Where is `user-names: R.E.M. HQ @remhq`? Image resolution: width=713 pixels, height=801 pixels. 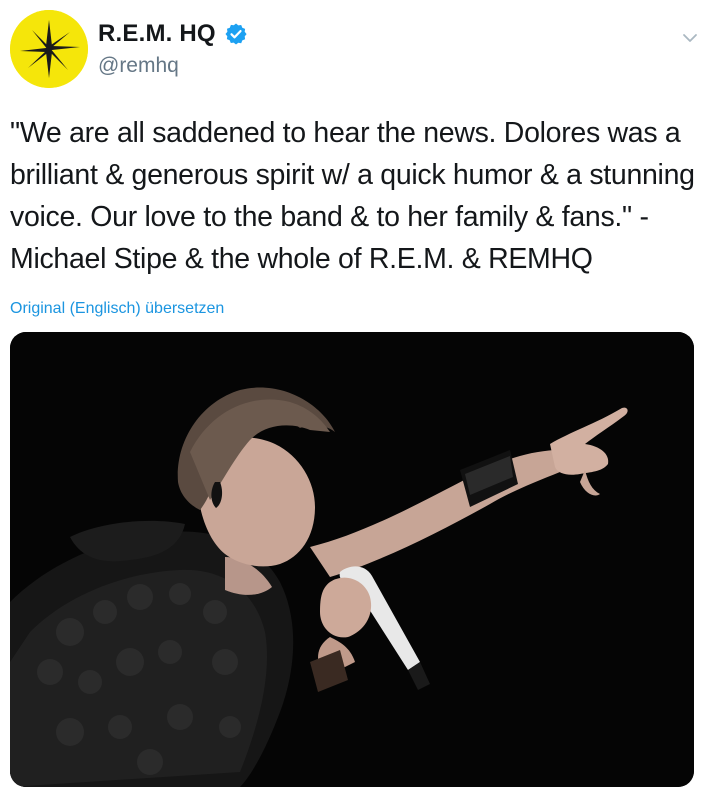
user-names: R.E.M. HQ @remhq is located at coordinates (173, 49).